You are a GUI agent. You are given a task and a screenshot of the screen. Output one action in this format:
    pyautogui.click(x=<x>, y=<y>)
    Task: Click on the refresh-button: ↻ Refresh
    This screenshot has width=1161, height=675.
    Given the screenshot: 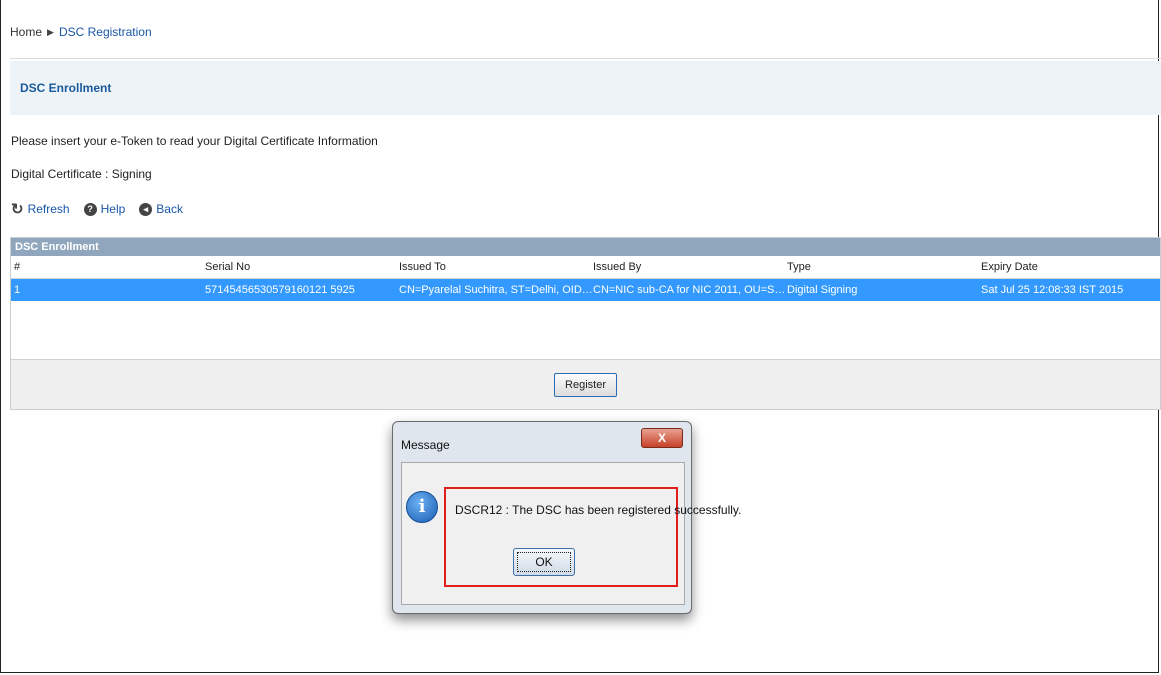 What is the action you would take?
    pyautogui.click(x=40, y=209)
    